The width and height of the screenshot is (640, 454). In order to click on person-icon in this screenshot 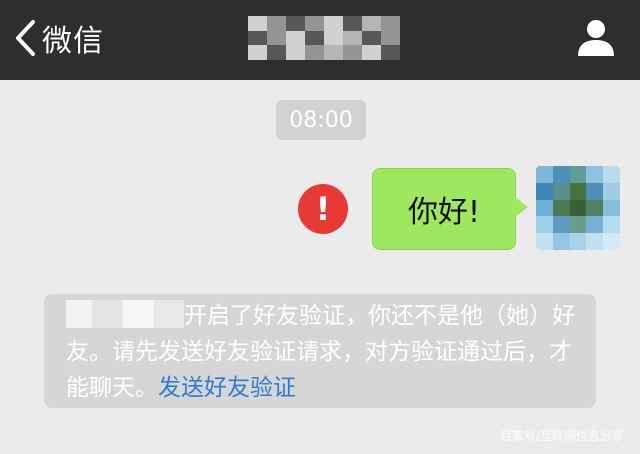, I will do `click(596, 38)`.